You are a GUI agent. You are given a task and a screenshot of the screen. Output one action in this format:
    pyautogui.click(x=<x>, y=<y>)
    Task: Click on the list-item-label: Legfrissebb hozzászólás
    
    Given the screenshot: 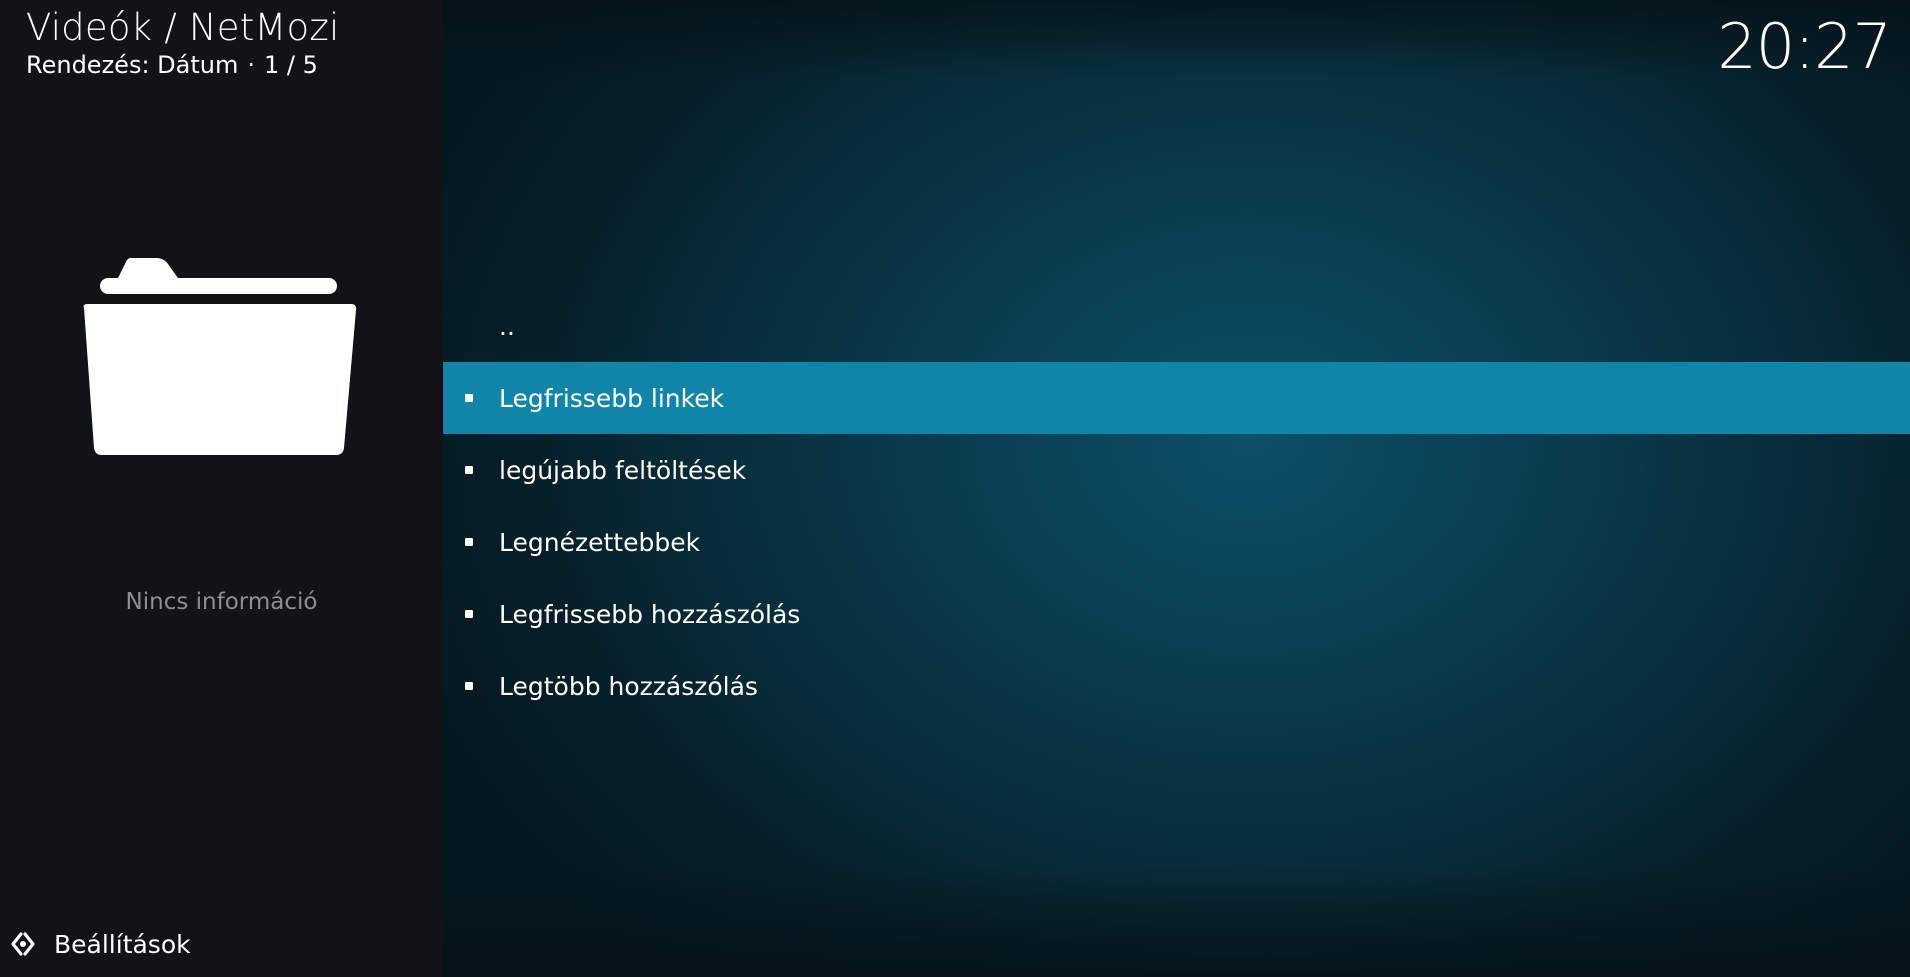 What is the action you would take?
    pyautogui.click(x=650, y=614)
    